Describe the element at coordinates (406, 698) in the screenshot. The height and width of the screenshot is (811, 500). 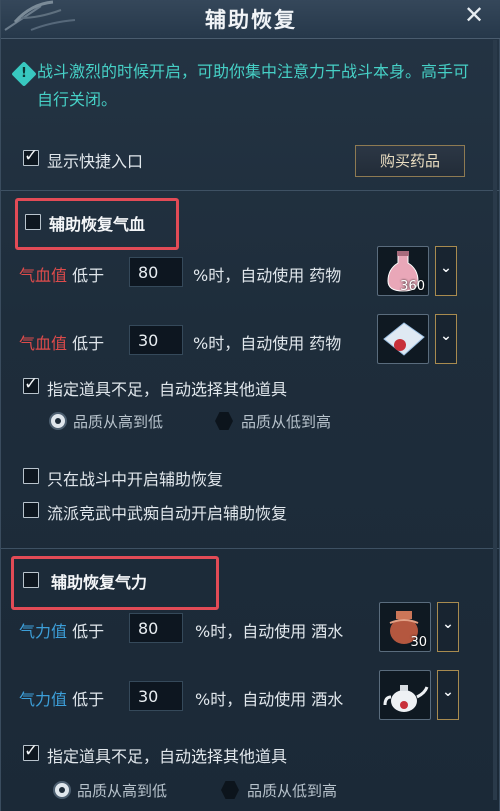
I see `teapot-icon` at that location.